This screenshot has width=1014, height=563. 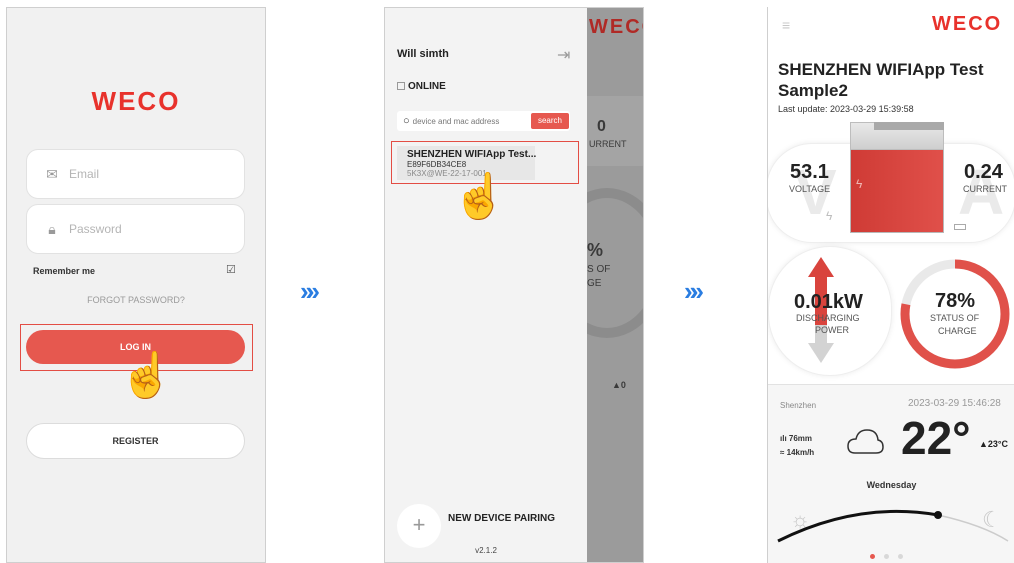 I want to click on search-placeholder: device and mac address, so click(x=456, y=121).